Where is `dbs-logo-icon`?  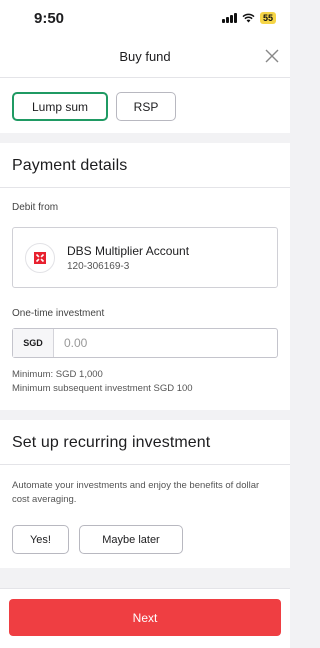
dbs-logo-icon is located at coordinates (40, 257).